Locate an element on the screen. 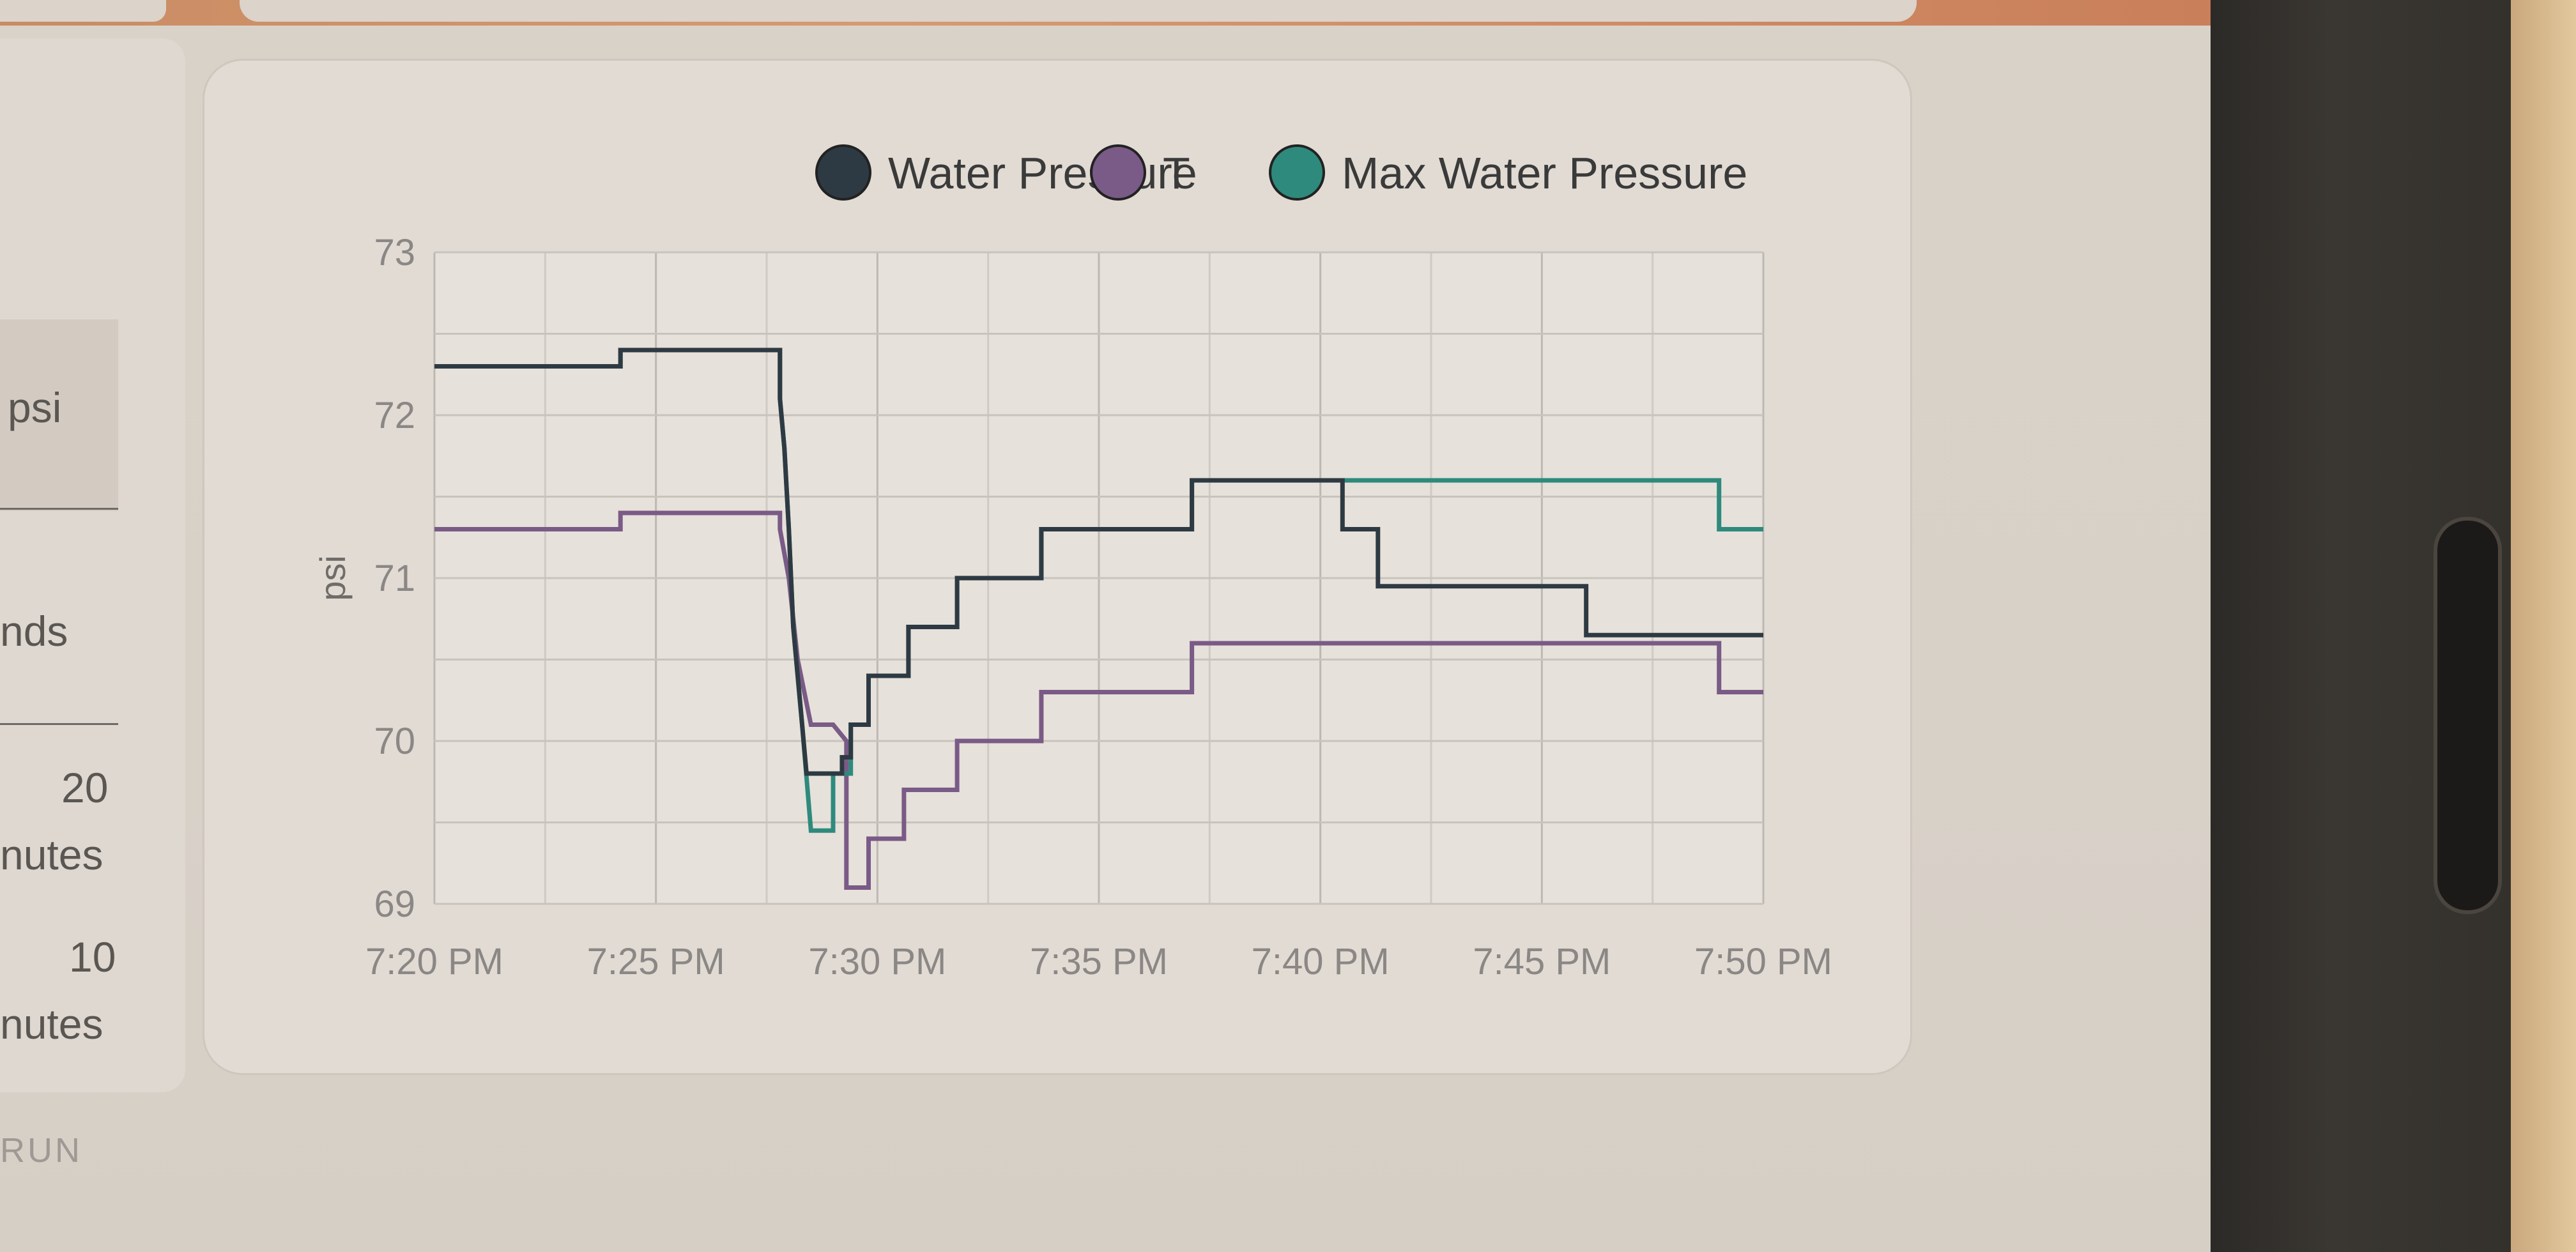  top-card-left is located at coordinates (83, 11).